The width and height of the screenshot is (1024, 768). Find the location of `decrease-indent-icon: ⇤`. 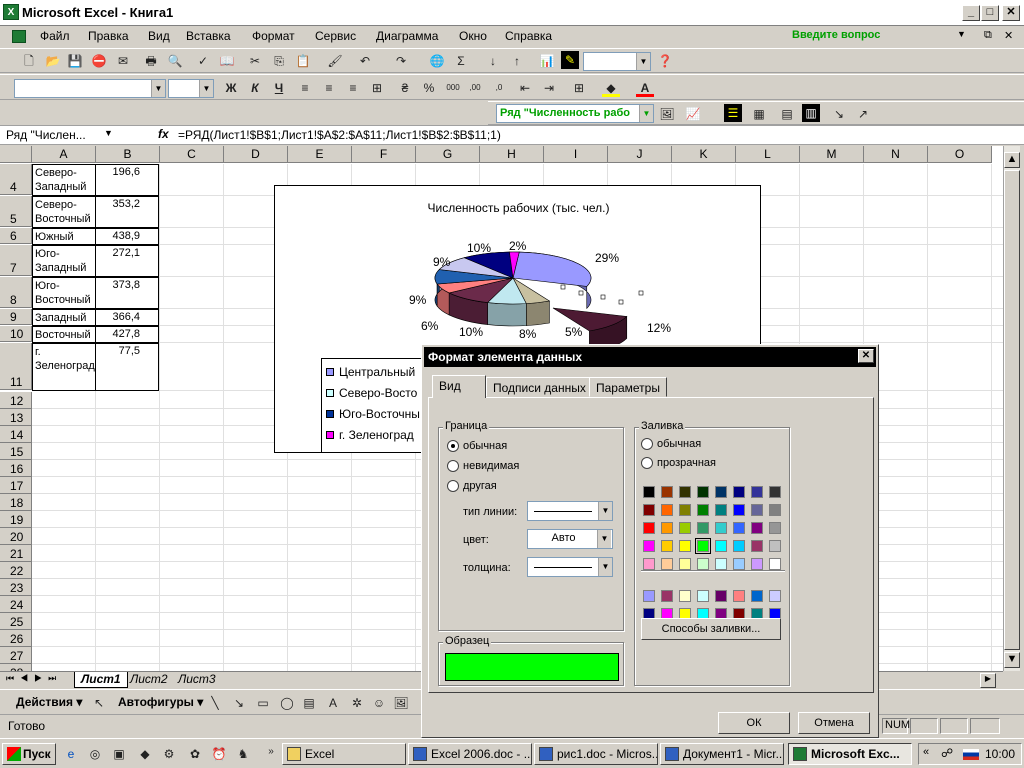

decrease-indent-icon: ⇤ is located at coordinates (525, 88).